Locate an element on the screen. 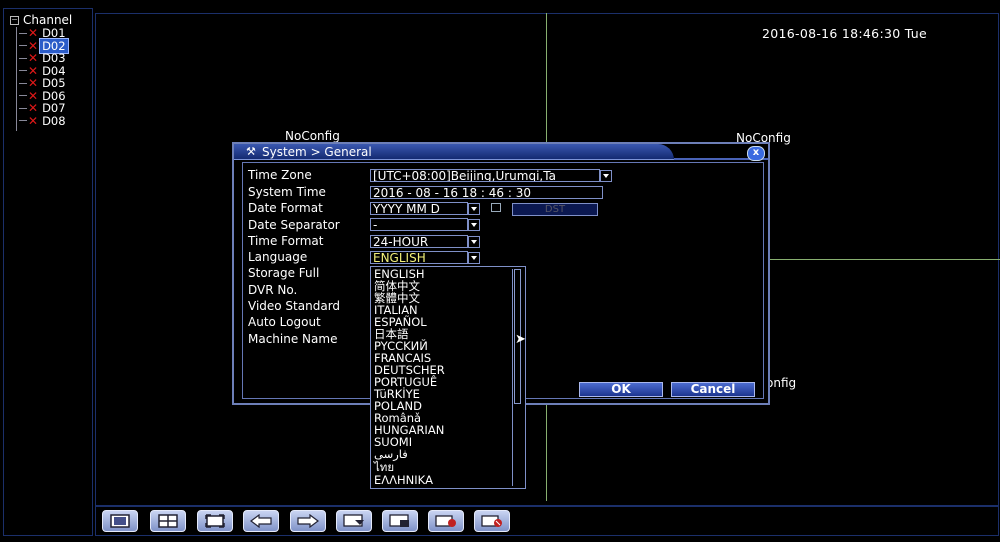 The width and height of the screenshot is (1000, 542). storage-full-label: Storage Full is located at coordinates (284, 273).